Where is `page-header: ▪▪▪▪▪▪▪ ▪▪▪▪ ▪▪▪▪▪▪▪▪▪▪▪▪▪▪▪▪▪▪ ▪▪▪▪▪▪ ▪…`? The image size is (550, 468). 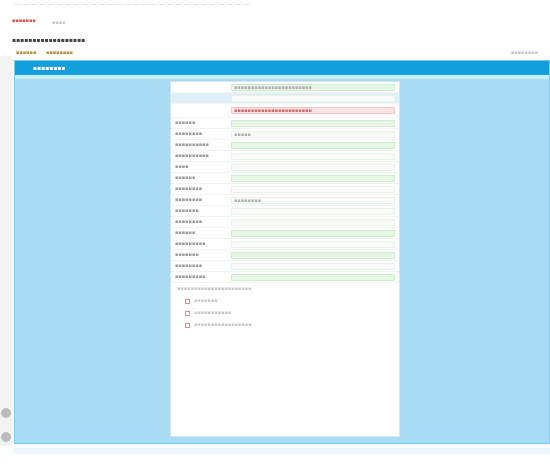 page-header: ▪▪▪▪▪▪▪ ▪▪▪▪ ▪▪▪▪▪▪▪▪▪▪▪▪▪▪▪▪▪▪ ▪▪▪▪▪▪ ▪… is located at coordinates (278, 37).